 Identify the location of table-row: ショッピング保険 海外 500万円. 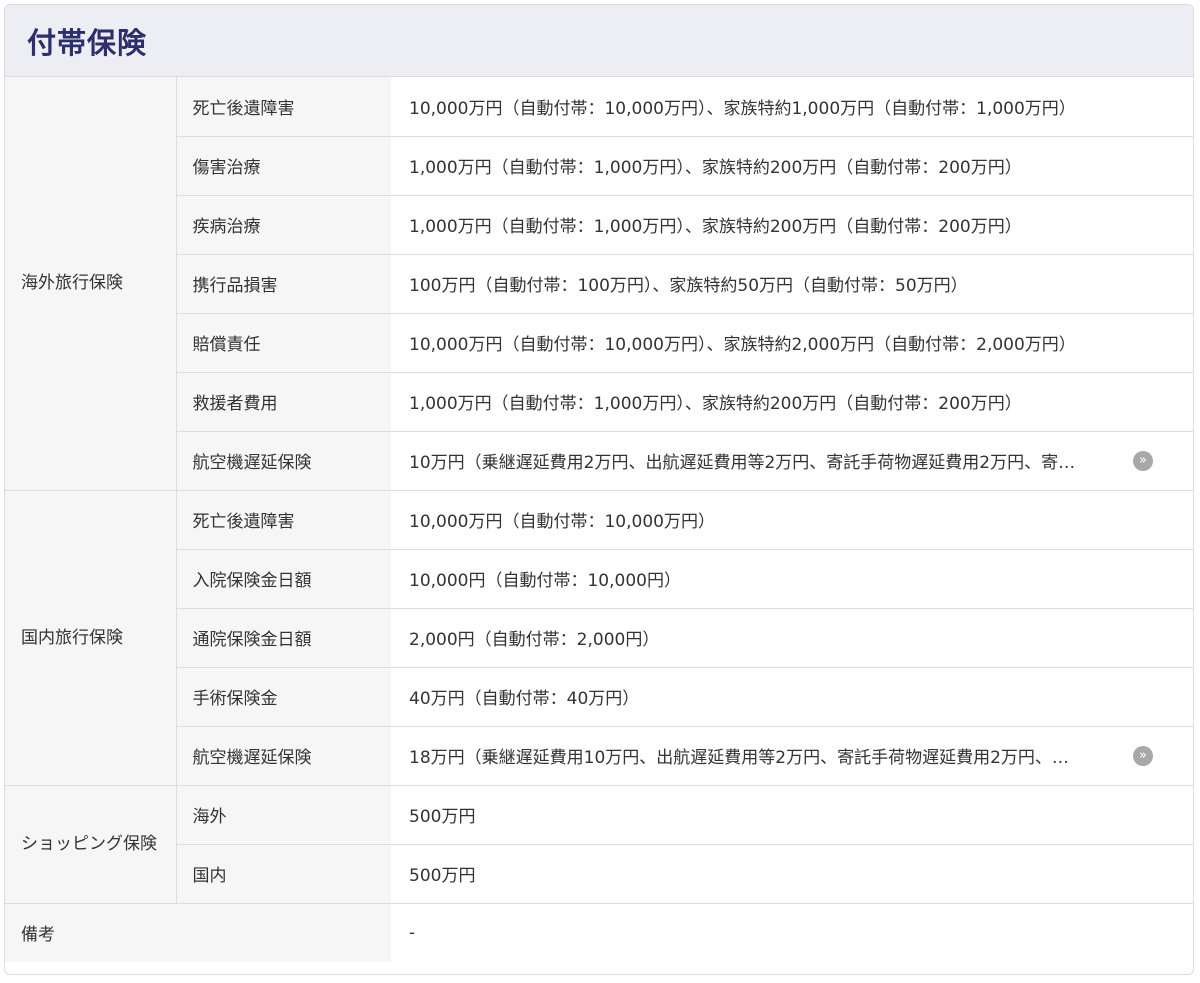
(599, 844).